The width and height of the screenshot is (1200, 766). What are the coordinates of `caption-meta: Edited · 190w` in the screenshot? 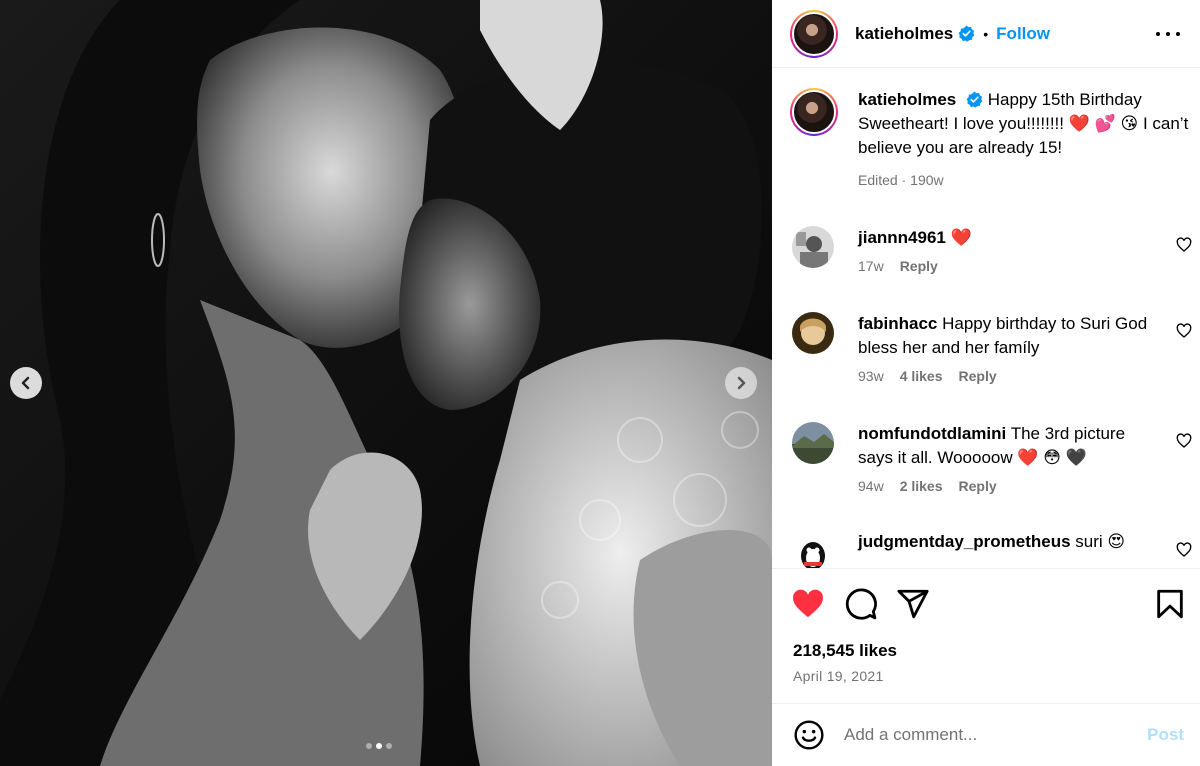 It's located at (901, 180).